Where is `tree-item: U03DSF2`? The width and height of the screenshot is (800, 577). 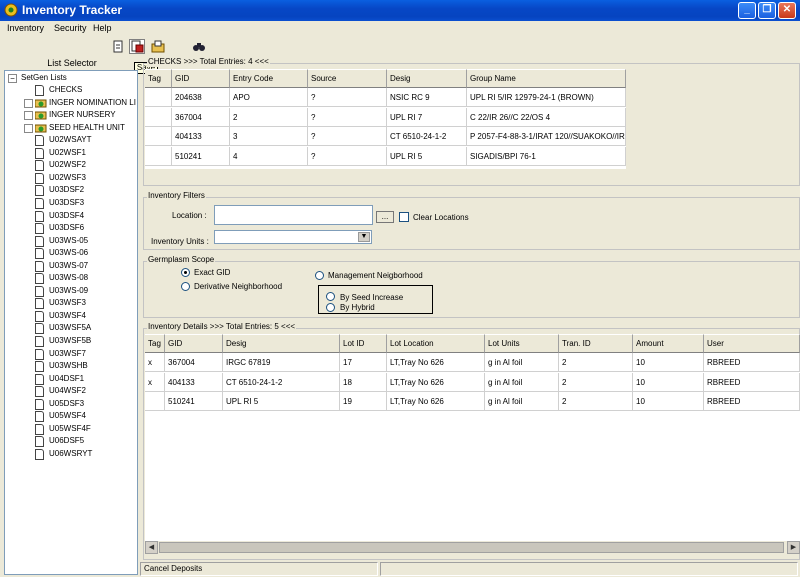
tree-item: U03DSF2 is located at coordinates (66, 190).